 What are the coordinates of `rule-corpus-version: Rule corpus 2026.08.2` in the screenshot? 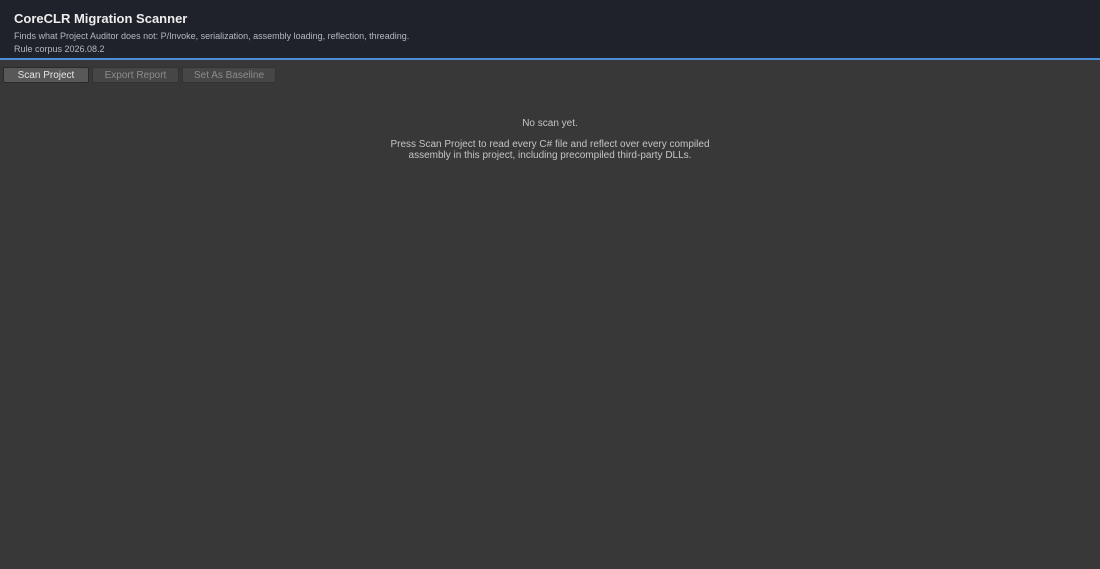 It's located at (59, 49).